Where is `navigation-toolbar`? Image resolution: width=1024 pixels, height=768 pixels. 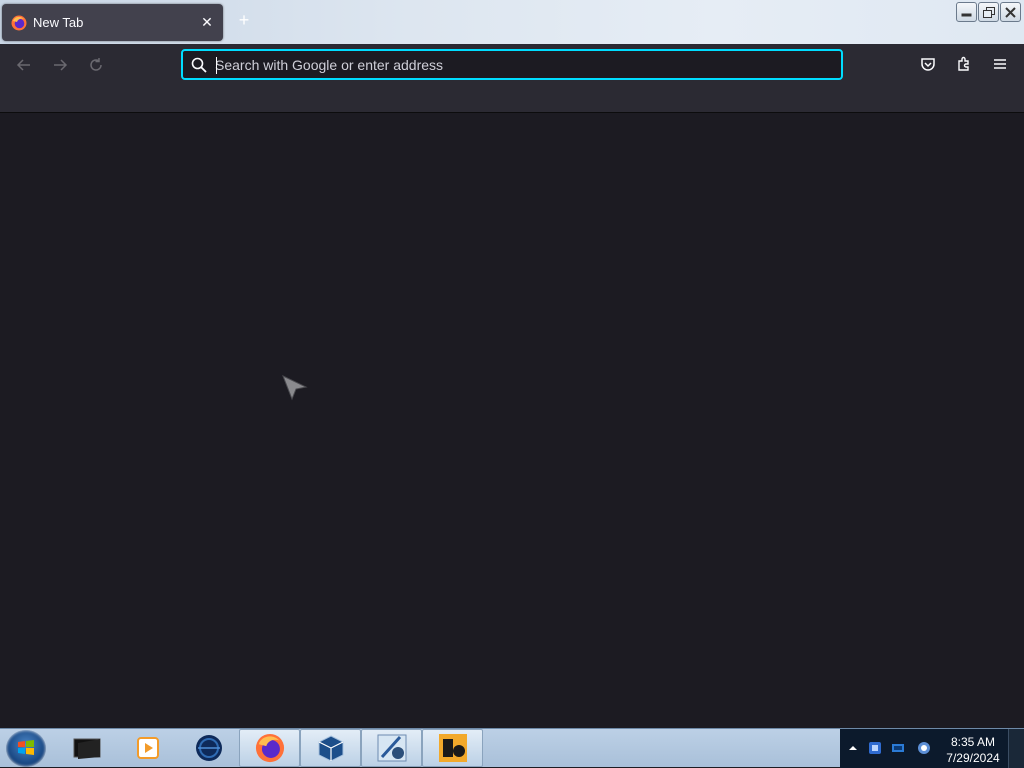 navigation-toolbar is located at coordinates (512, 78).